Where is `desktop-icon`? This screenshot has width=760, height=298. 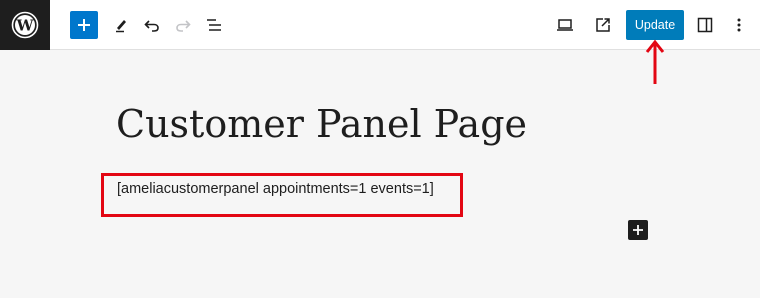
desktop-icon is located at coordinates (565, 25).